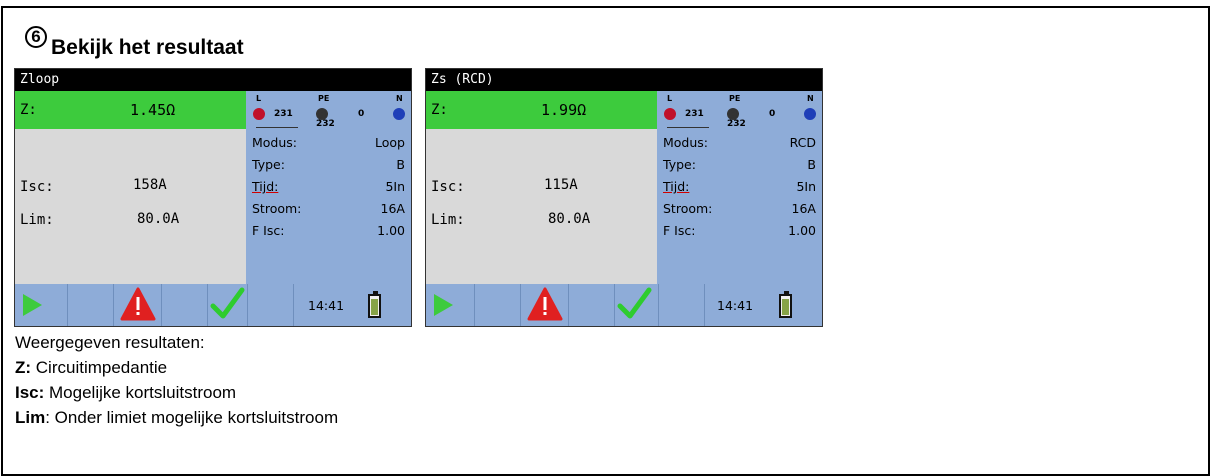  I want to click on results-intro: Weergegeven resultaten:, so click(110, 342).